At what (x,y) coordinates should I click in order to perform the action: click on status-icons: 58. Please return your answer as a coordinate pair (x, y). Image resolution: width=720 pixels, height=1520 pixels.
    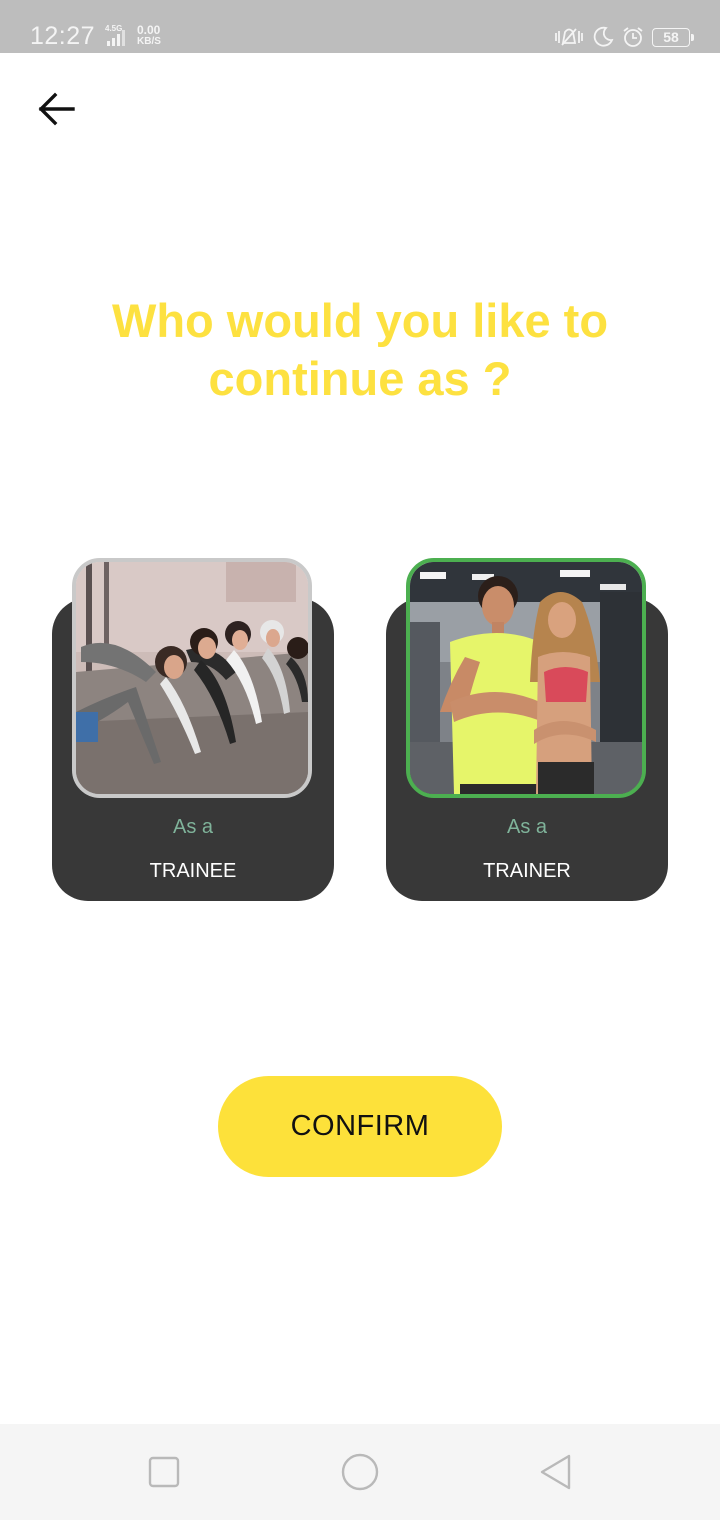
    Looking at the image, I should click on (624, 37).